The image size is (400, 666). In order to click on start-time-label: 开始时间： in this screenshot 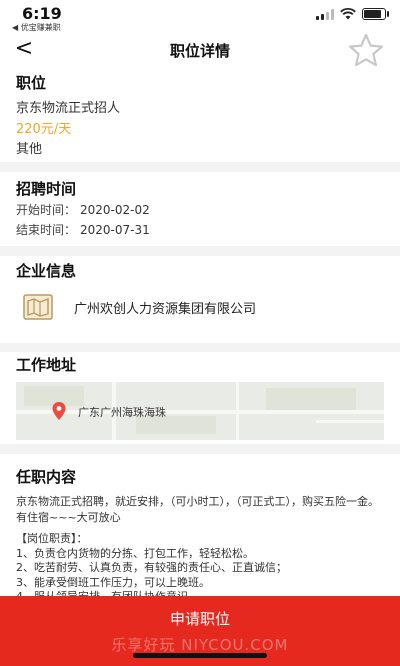, I will do `click(46, 210)`.